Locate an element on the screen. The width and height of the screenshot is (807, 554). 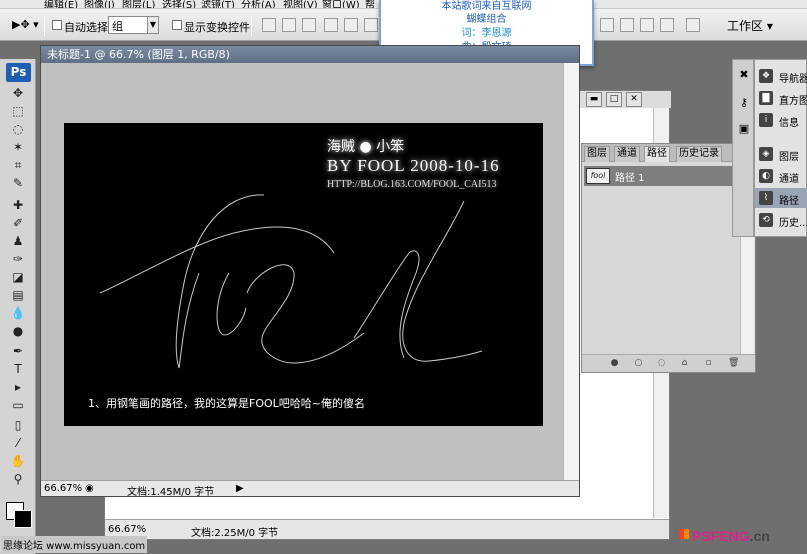
tab-channels: 通道 is located at coordinates (627, 154).